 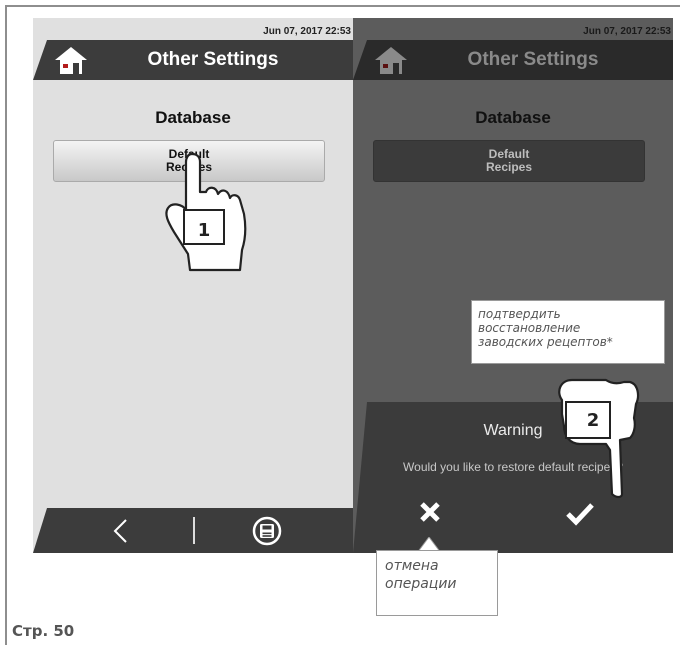 I want to click on footer-divider, so click(x=194, y=530).